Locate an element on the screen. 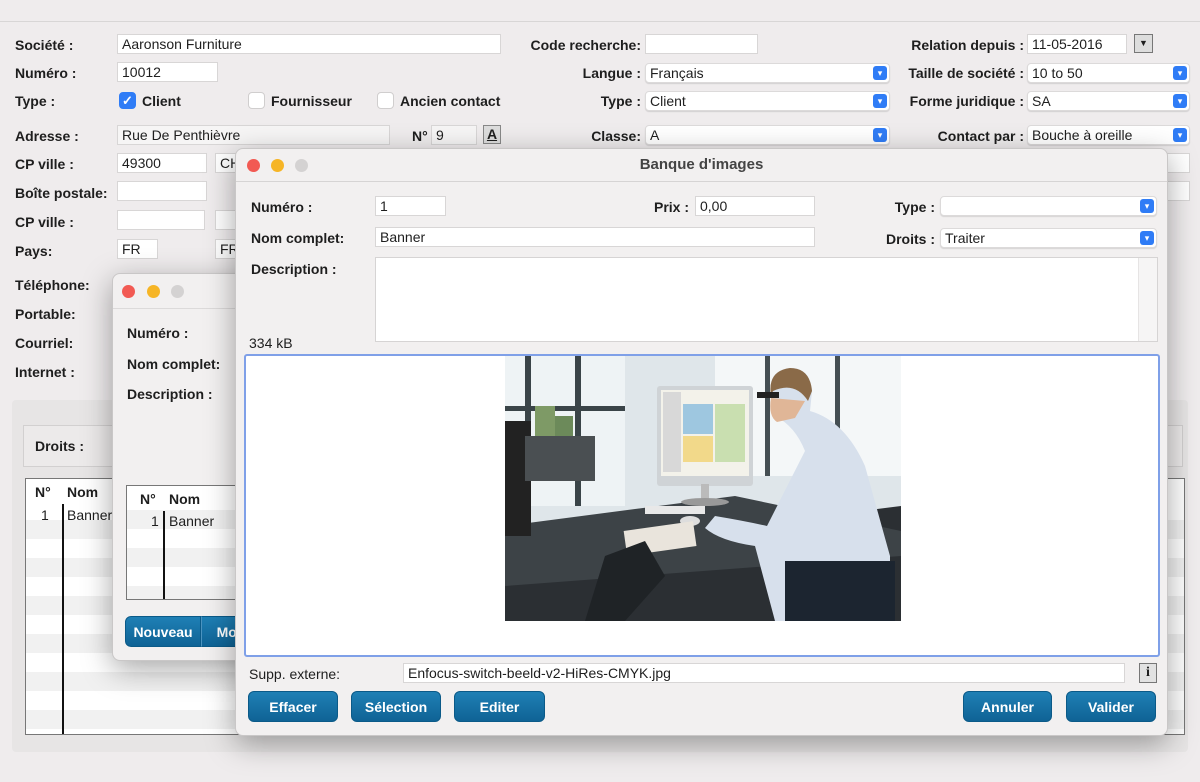 This screenshot has height=782, width=1200. taille-select: 10 to 50 ▾ is located at coordinates (1108, 73).